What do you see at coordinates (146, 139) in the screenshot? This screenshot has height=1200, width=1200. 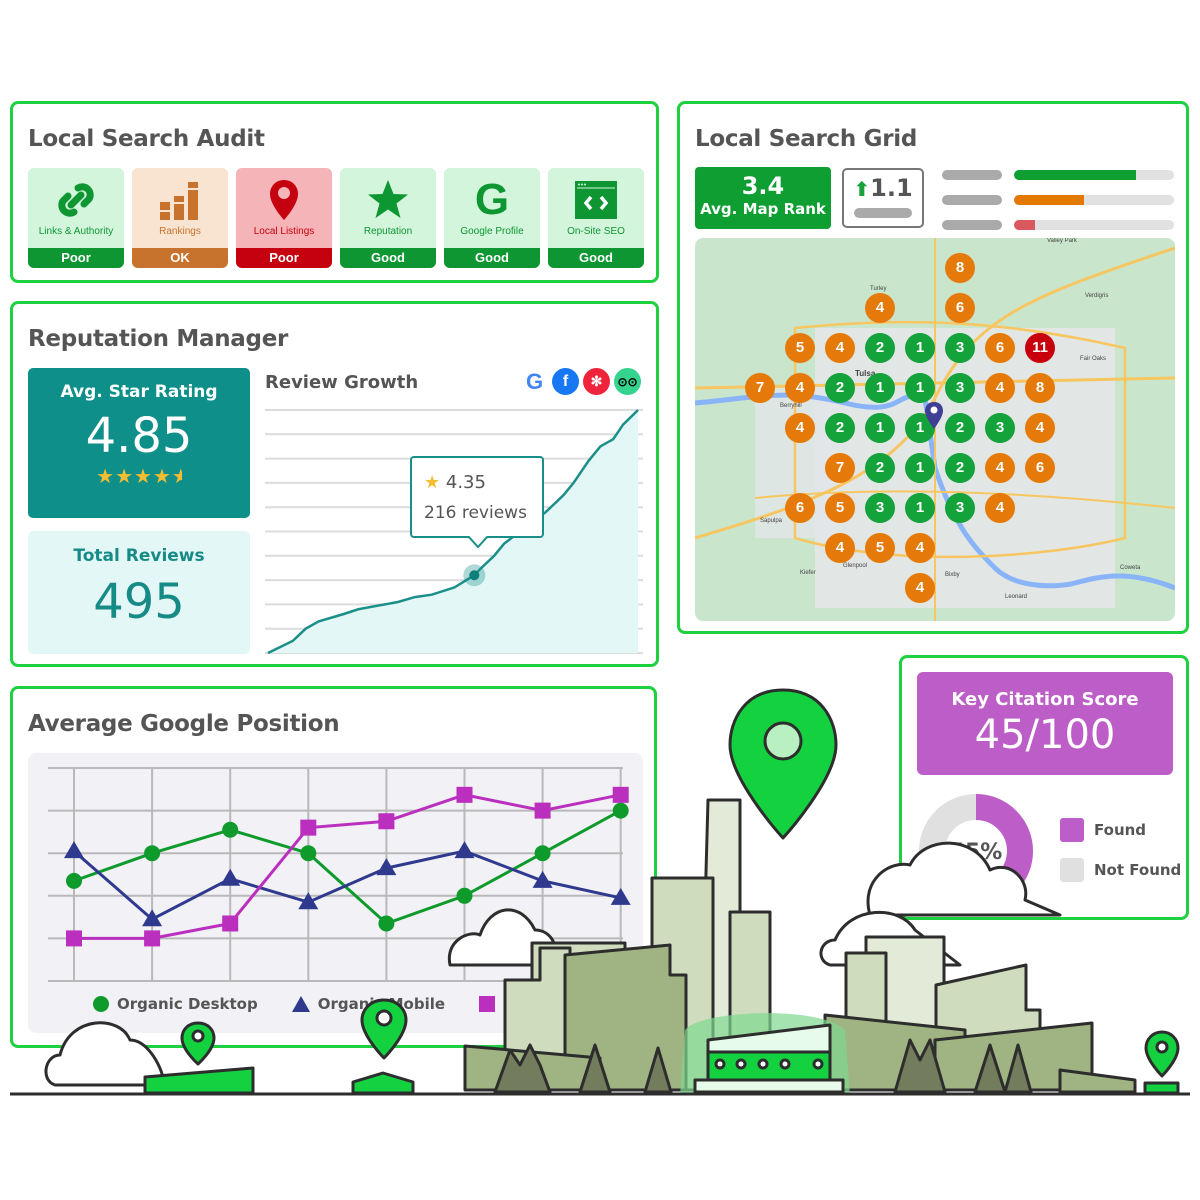 I see `panel-title: Local Search Audit` at bounding box center [146, 139].